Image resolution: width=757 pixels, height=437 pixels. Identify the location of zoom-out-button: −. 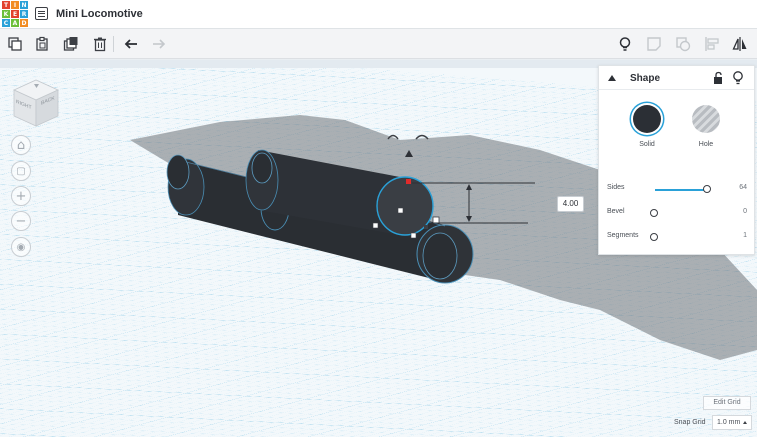
(21, 221).